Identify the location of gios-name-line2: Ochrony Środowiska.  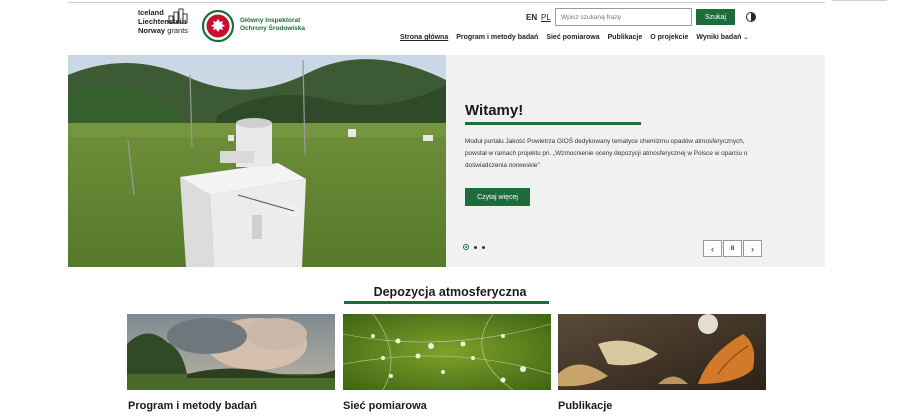
(273, 28).